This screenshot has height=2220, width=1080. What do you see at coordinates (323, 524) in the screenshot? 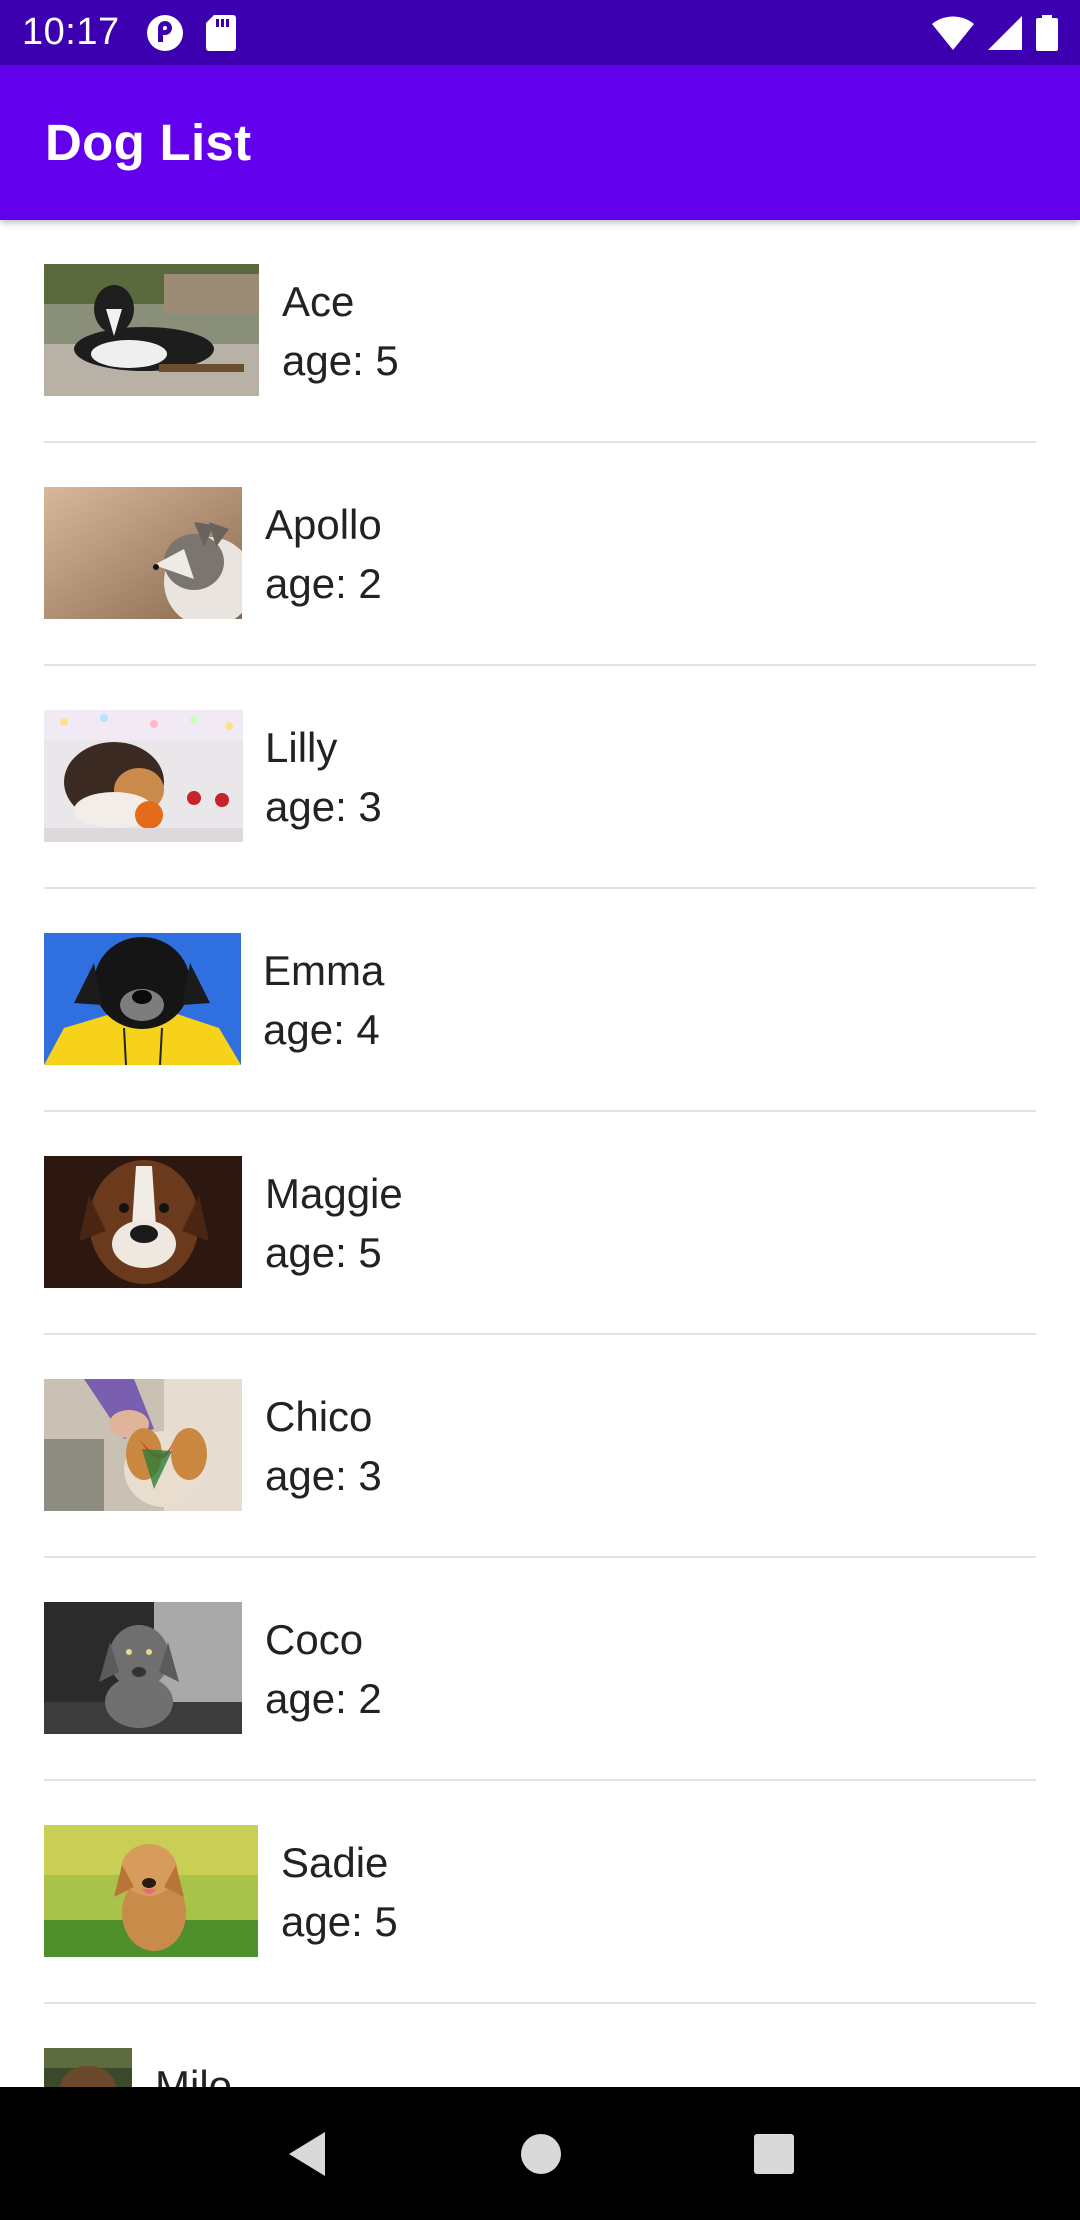
I see `dog-name: Apollo` at bounding box center [323, 524].